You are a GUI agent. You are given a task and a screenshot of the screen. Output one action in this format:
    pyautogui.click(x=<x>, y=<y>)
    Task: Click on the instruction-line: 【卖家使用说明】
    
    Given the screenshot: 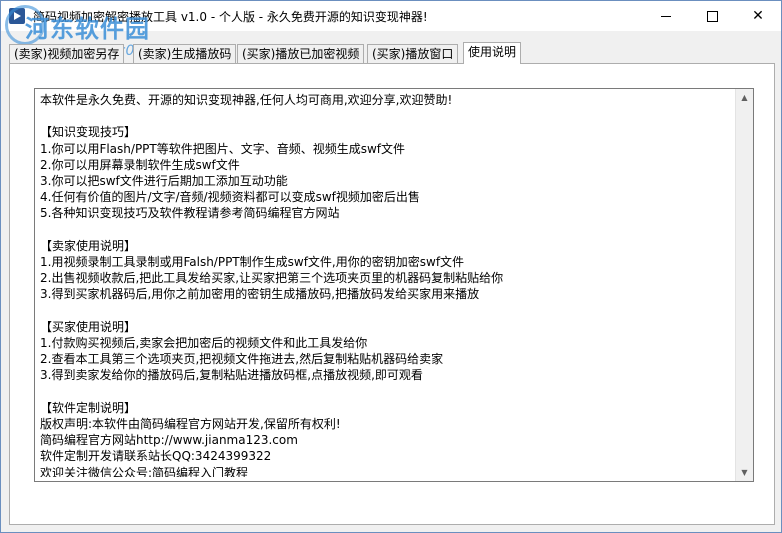 What is the action you would take?
    pyautogui.click(x=88, y=245)
    